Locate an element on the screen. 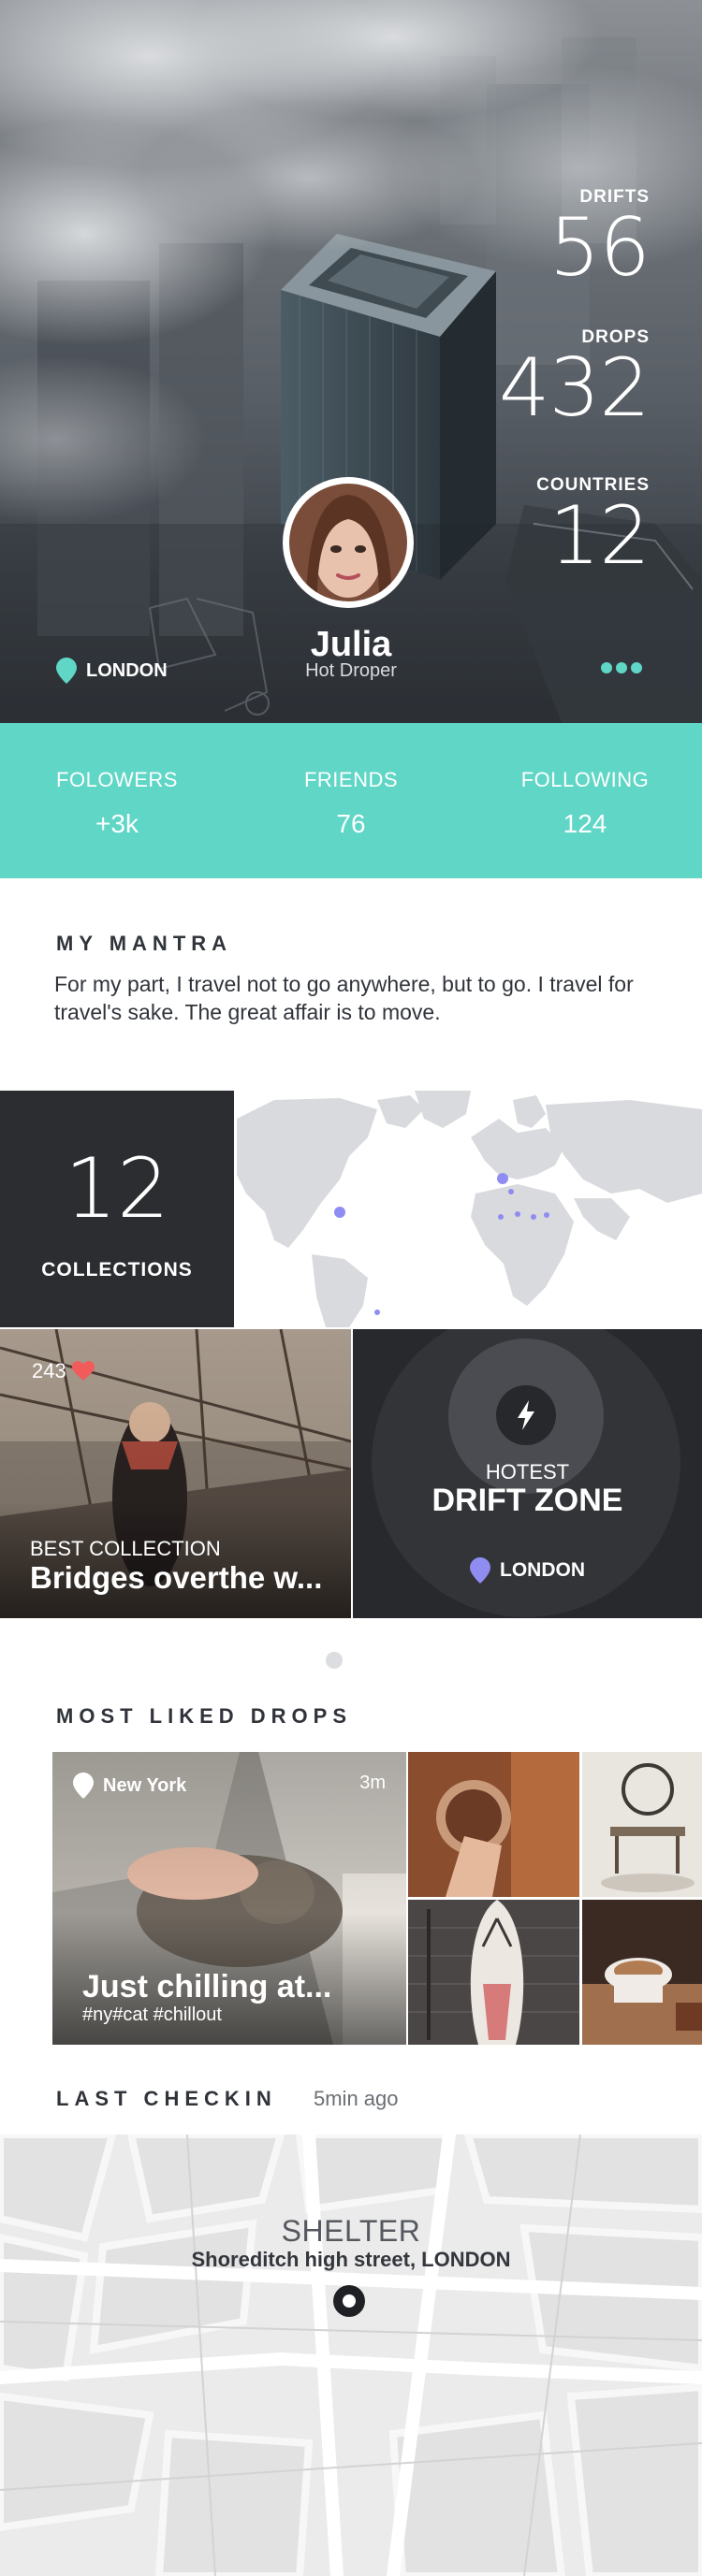  best-collection-label: BEST COLLECTION is located at coordinates (125, 1548).